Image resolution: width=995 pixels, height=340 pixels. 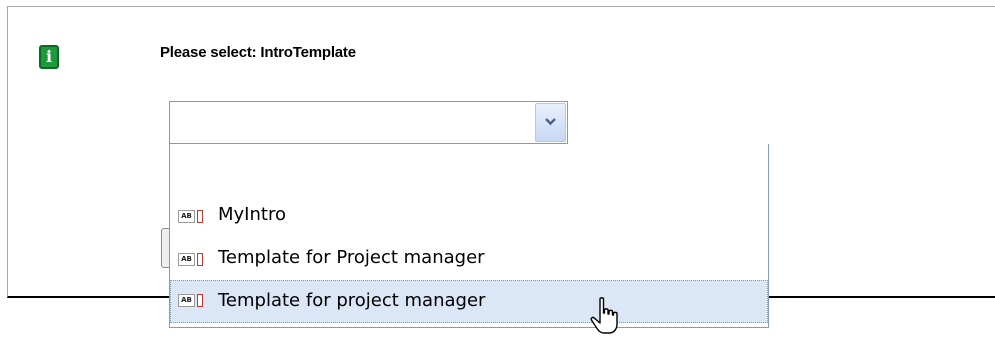 I want to click on intro-template-combobox, so click(x=368, y=122).